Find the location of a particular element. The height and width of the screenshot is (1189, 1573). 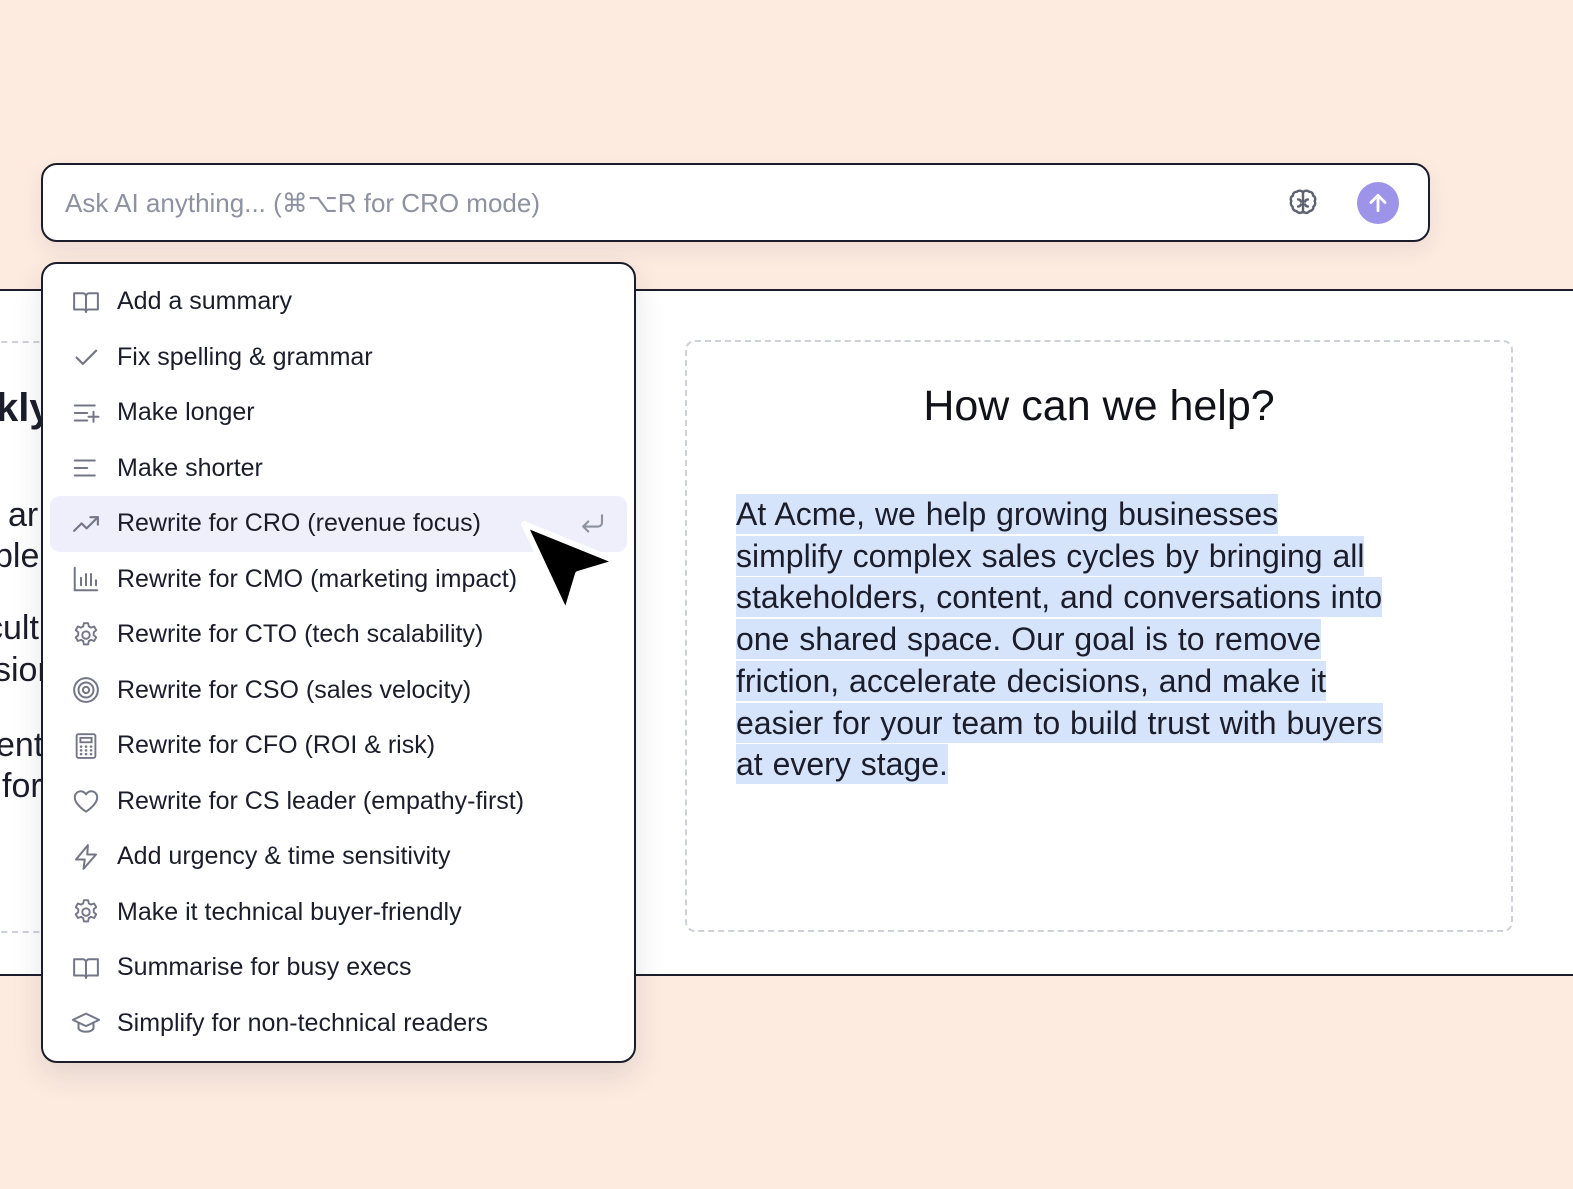

menu-item-label: Add urgency & time sensitivity is located at coordinates (284, 856).